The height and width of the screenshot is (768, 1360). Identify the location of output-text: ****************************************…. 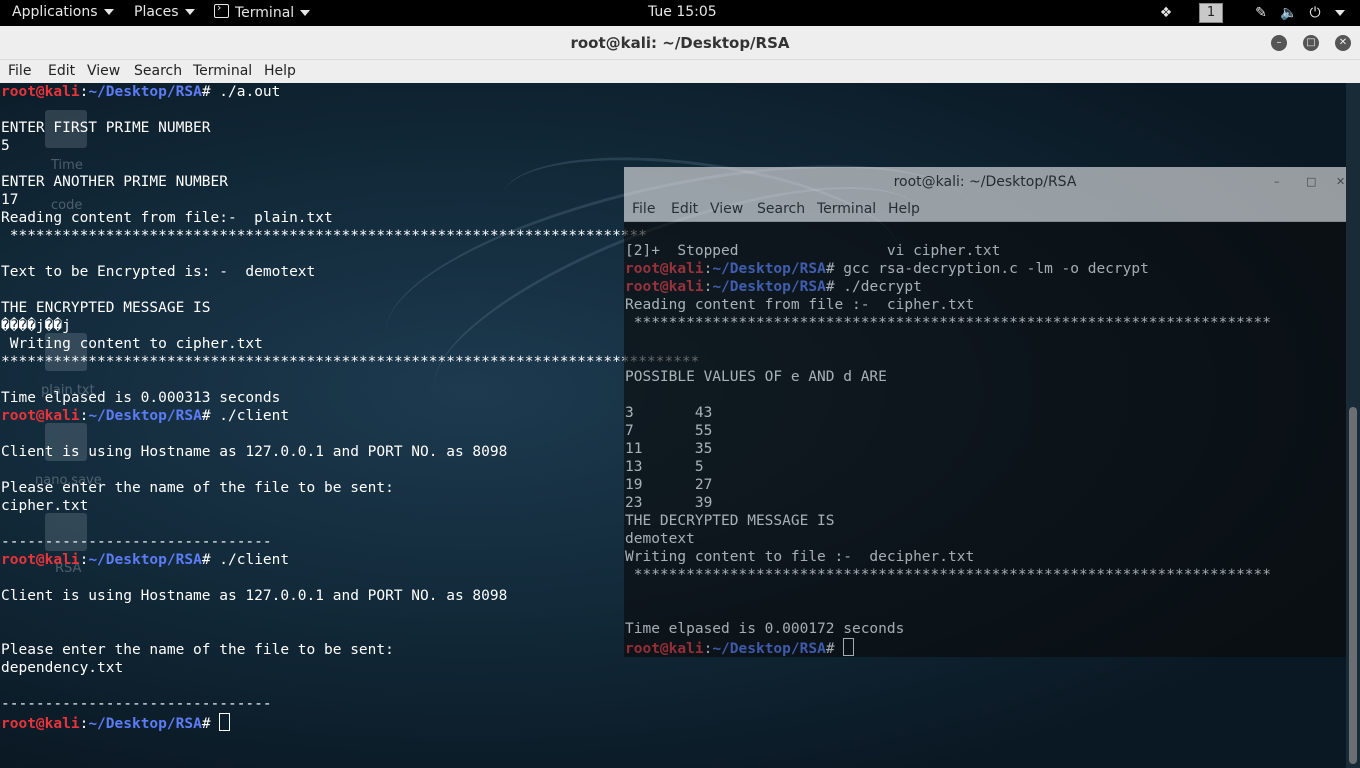
(324, 236).